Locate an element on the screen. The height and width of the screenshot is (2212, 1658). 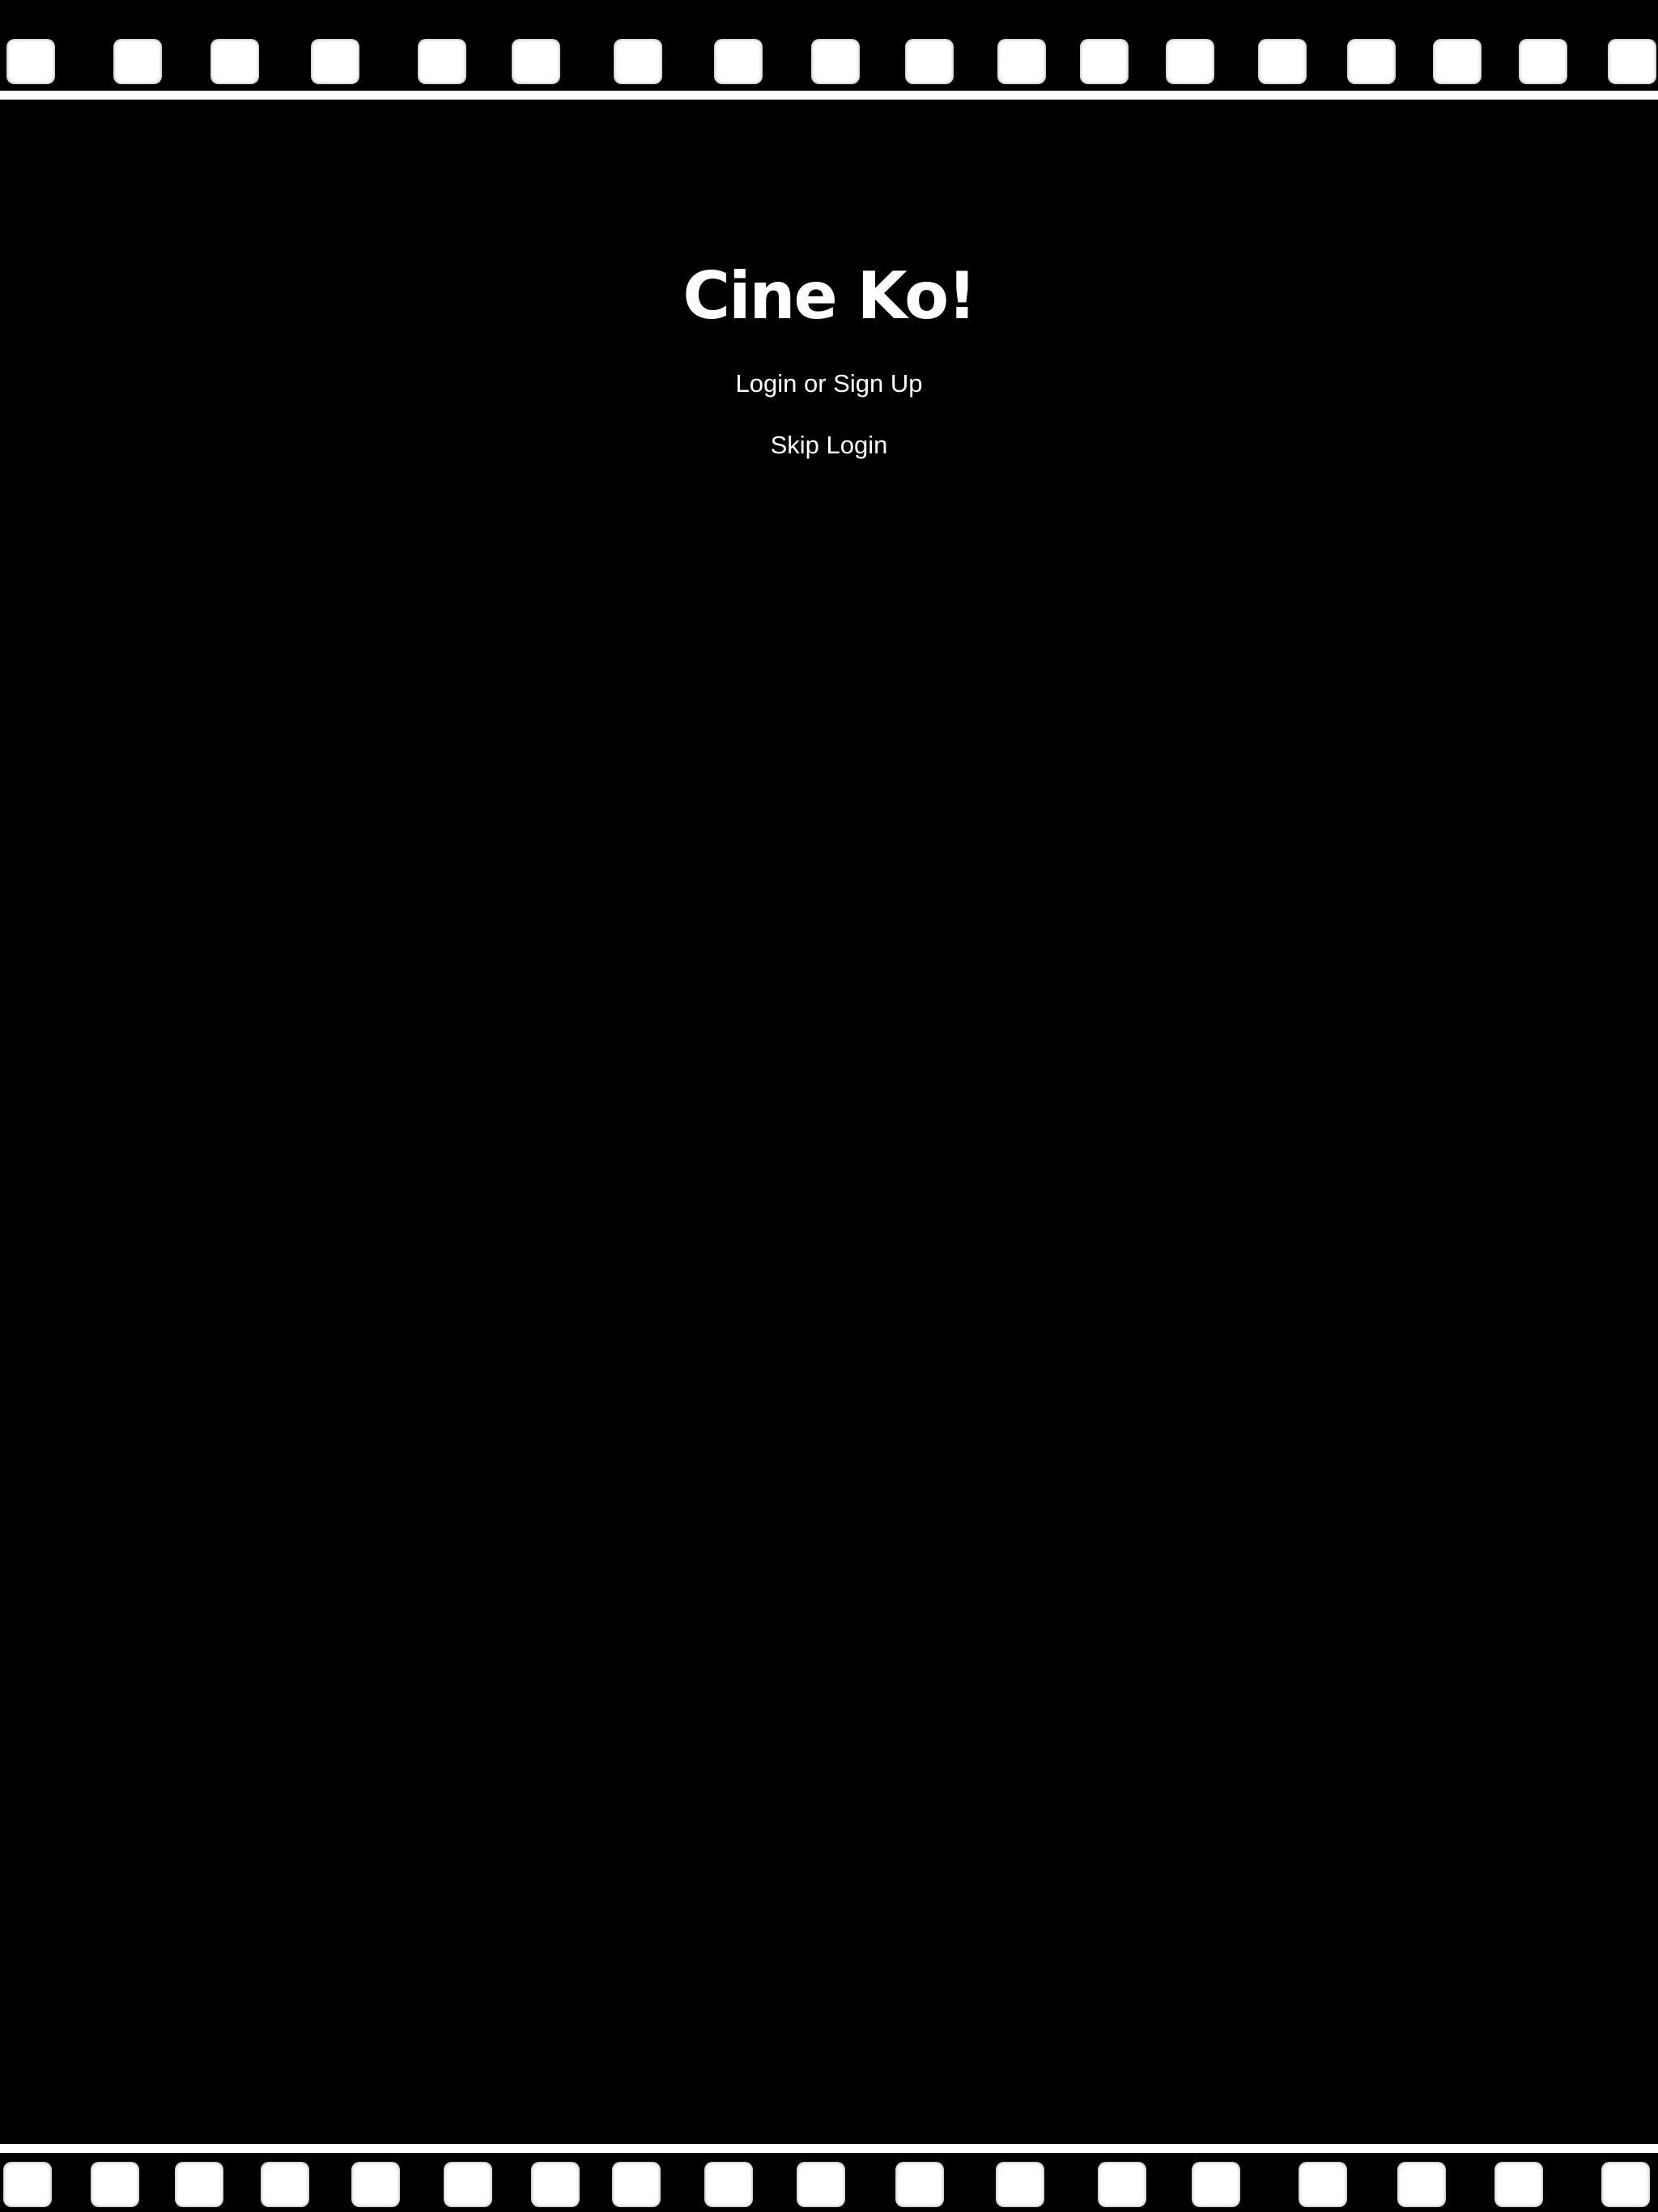
login-signup-button: Login or Sign Up is located at coordinates (829, 384).